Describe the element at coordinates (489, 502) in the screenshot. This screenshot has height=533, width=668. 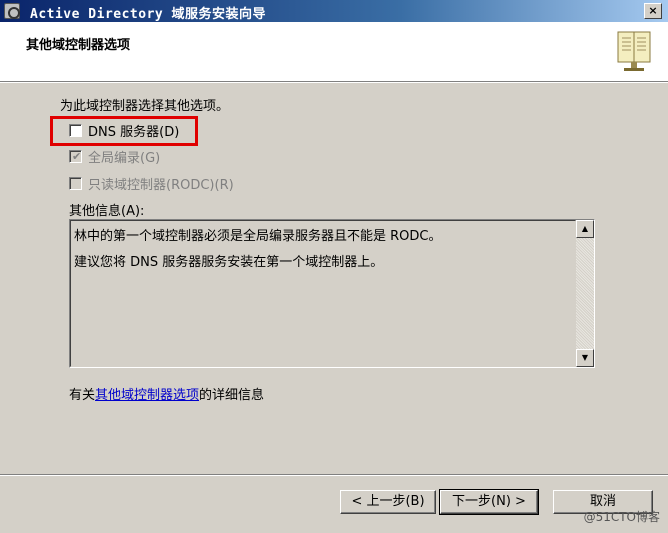
I see `next-button: 下一步(N) >` at that location.